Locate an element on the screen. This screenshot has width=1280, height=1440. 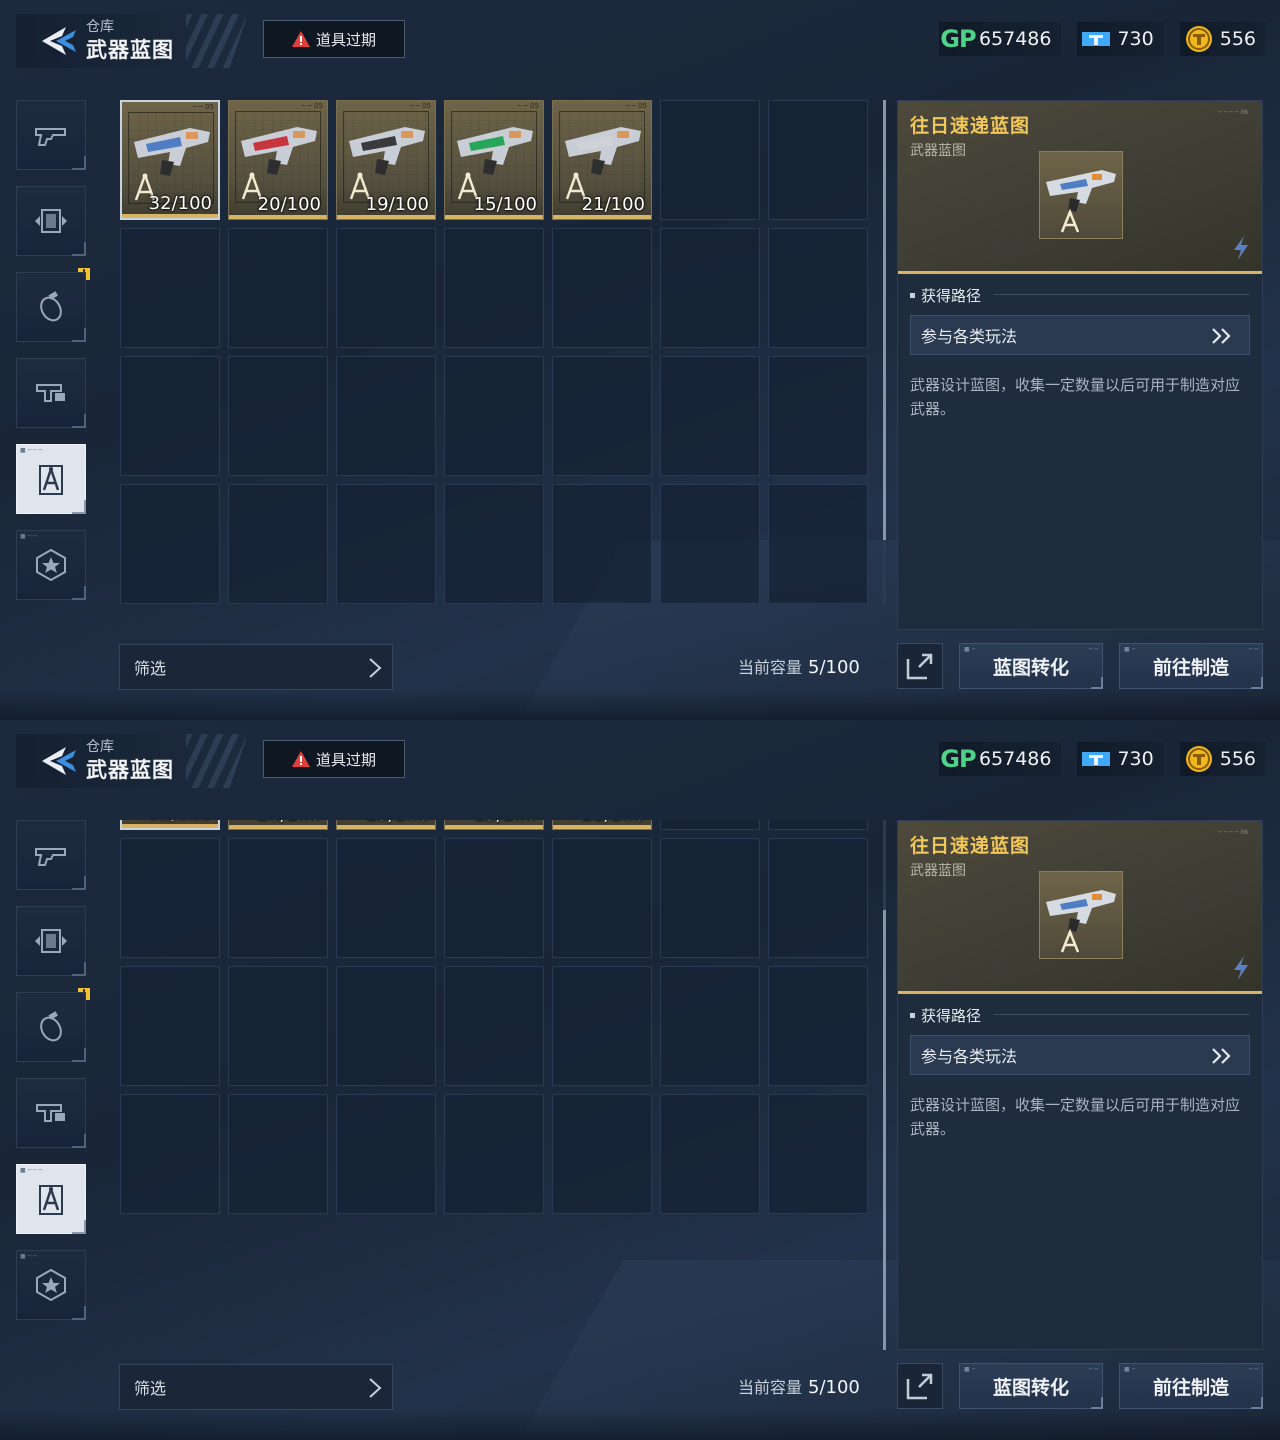
item-count: 19/100 is located at coordinates (383, 822).